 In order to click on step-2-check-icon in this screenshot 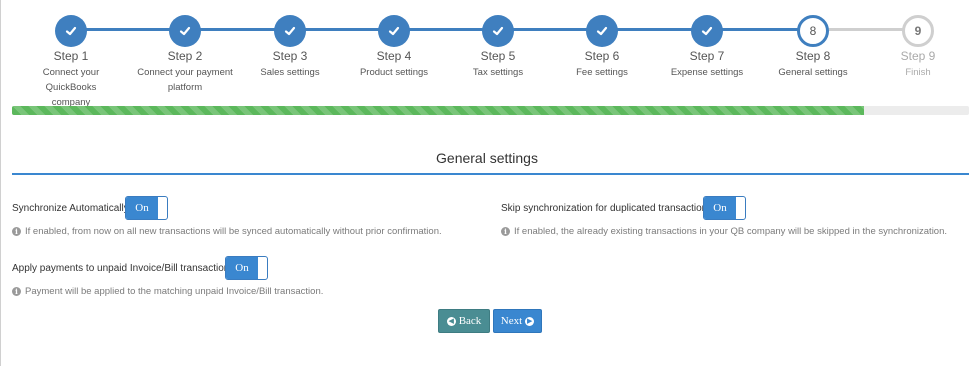, I will do `click(185, 31)`.